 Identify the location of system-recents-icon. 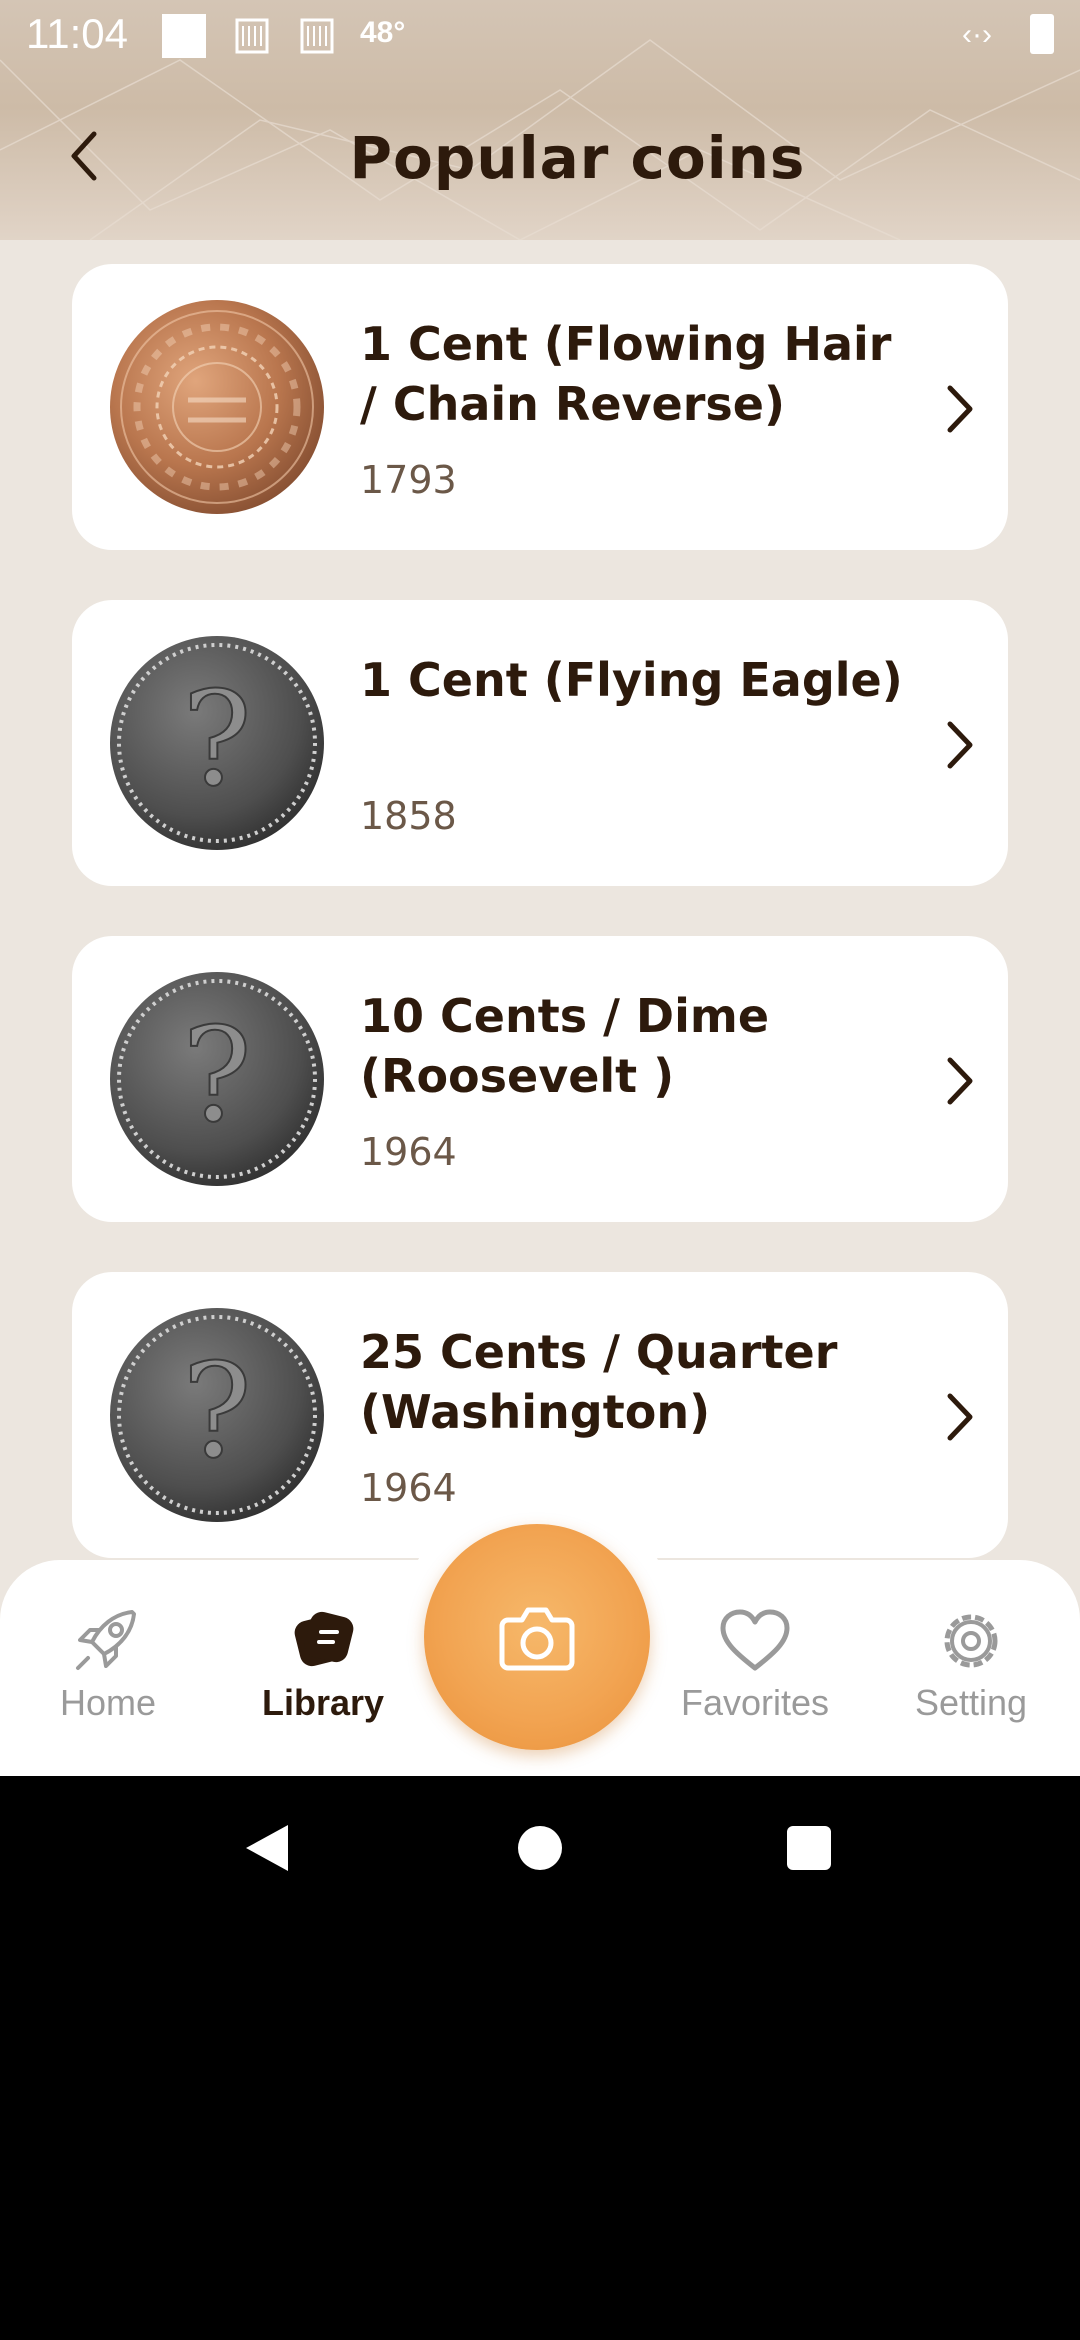
(809, 1848).